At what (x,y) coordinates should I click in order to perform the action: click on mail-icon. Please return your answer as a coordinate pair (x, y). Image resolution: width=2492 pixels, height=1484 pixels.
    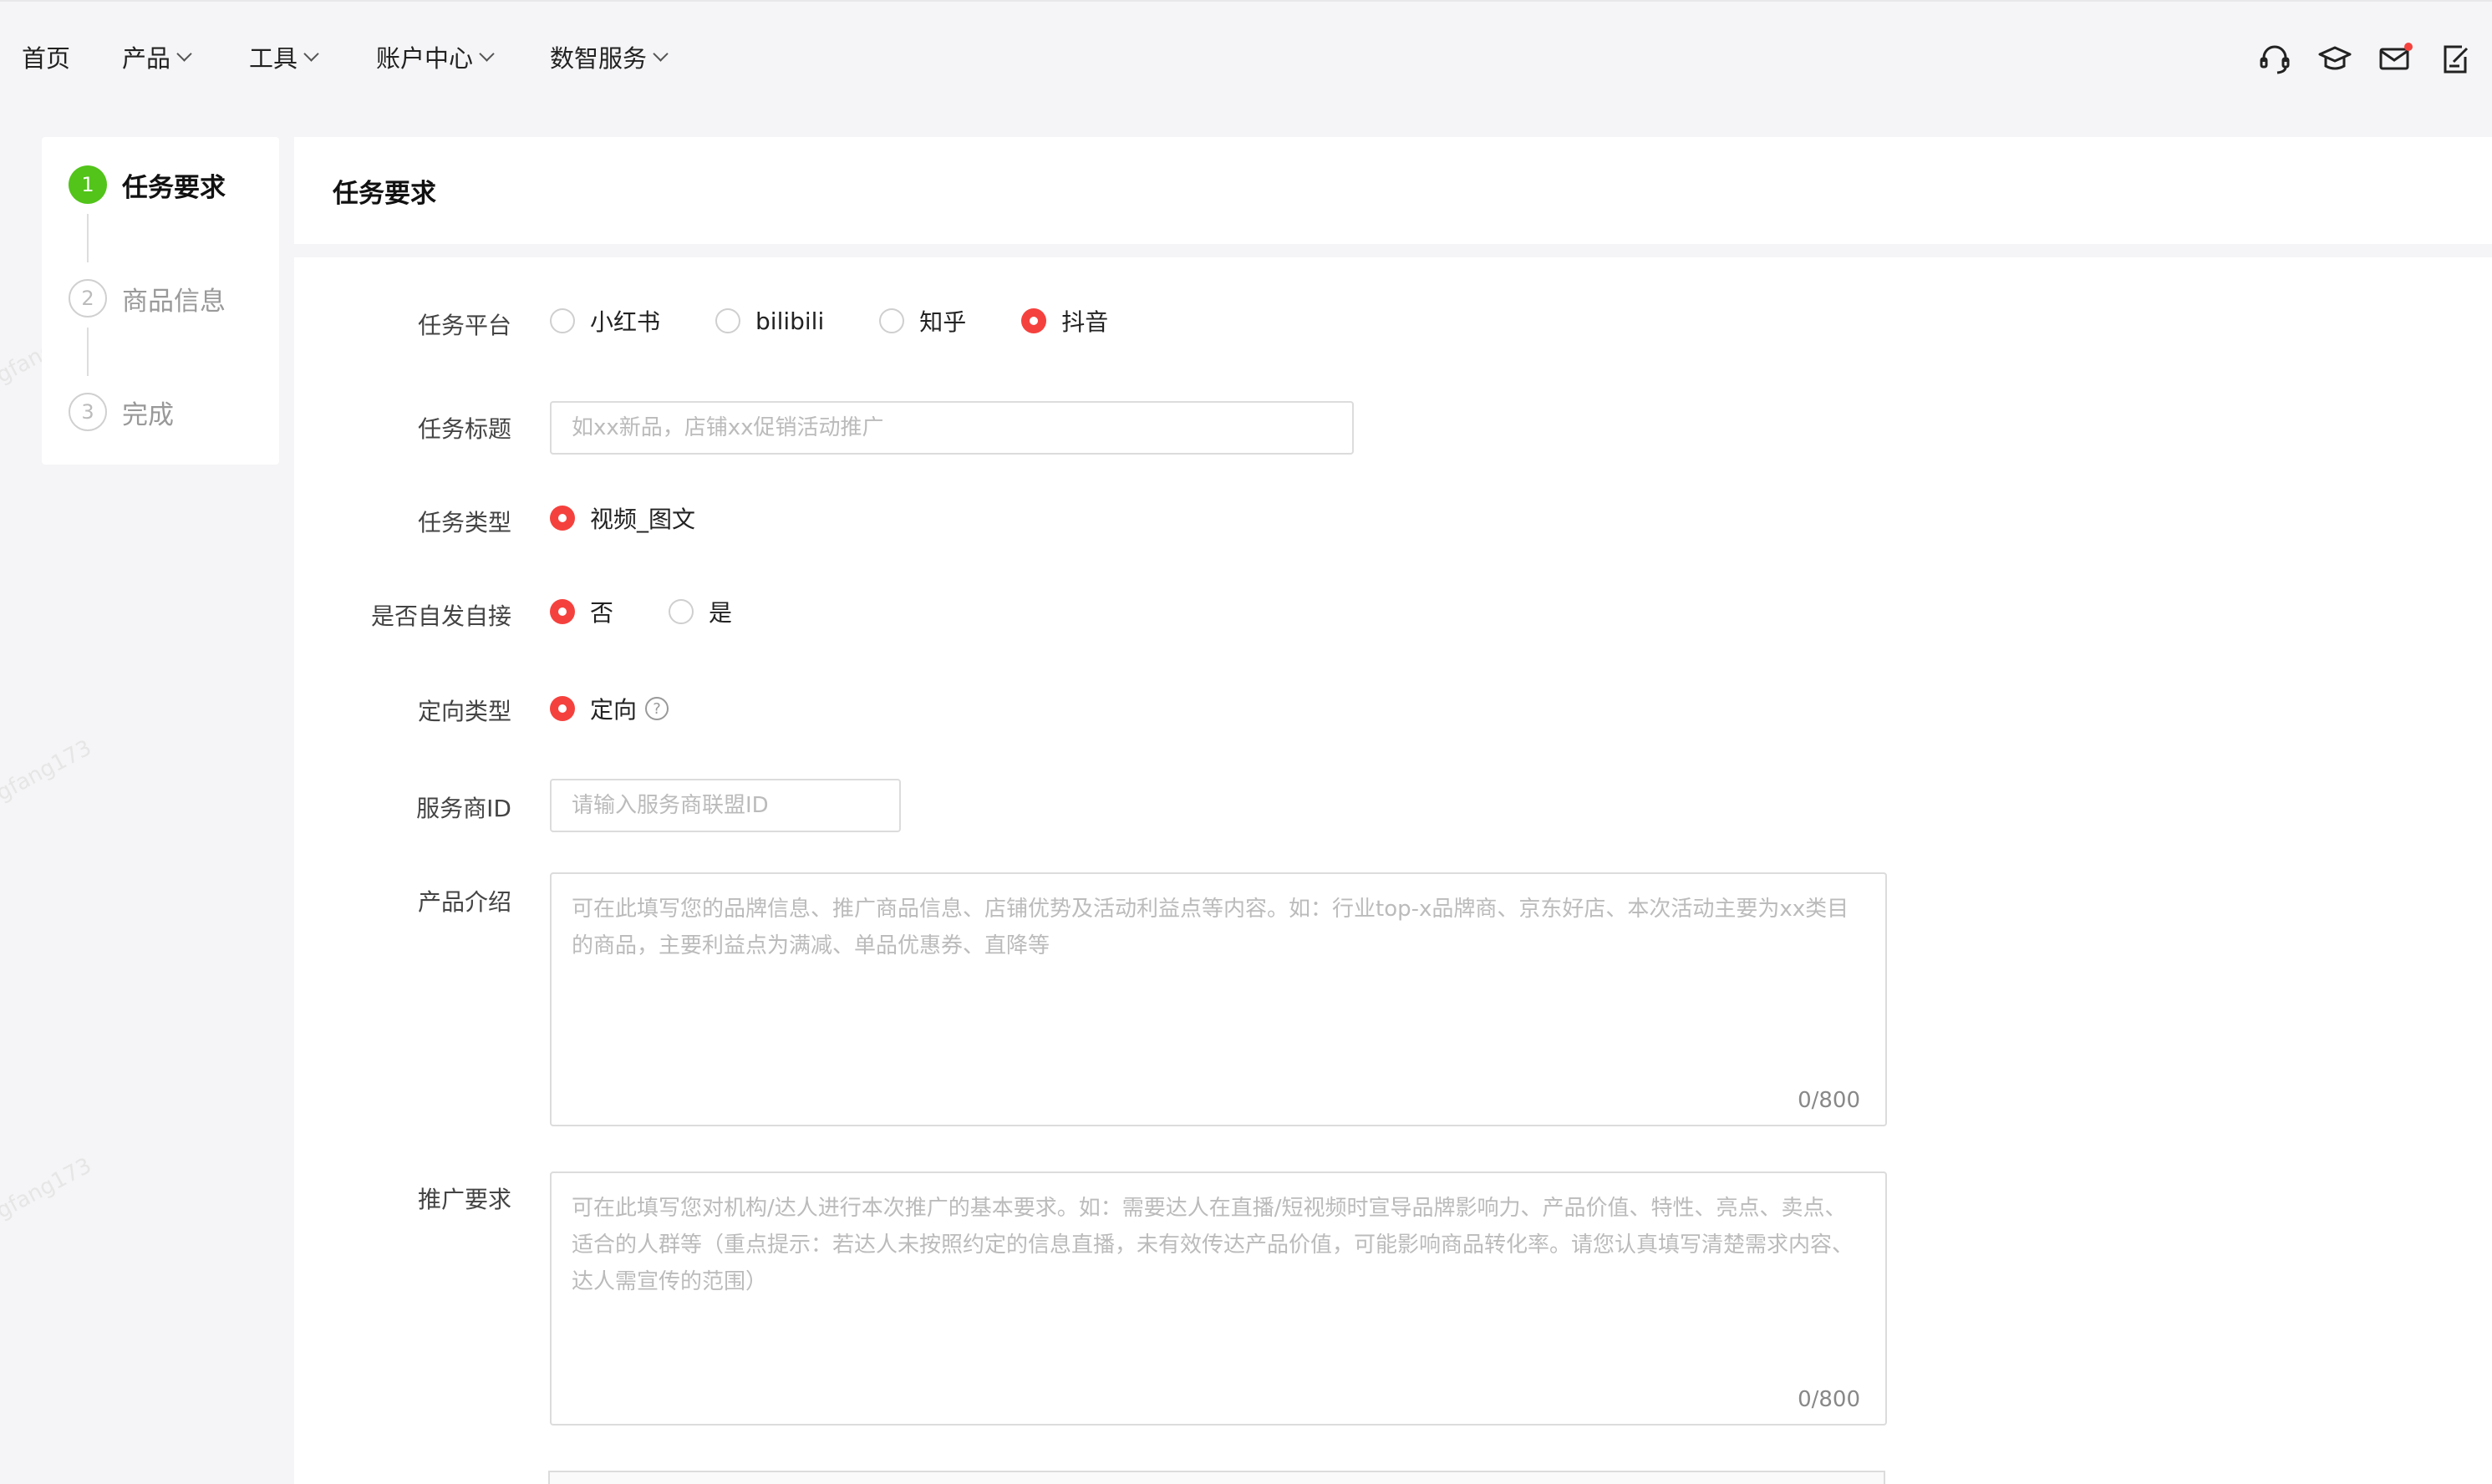
    Looking at the image, I should click on (2395, 58).